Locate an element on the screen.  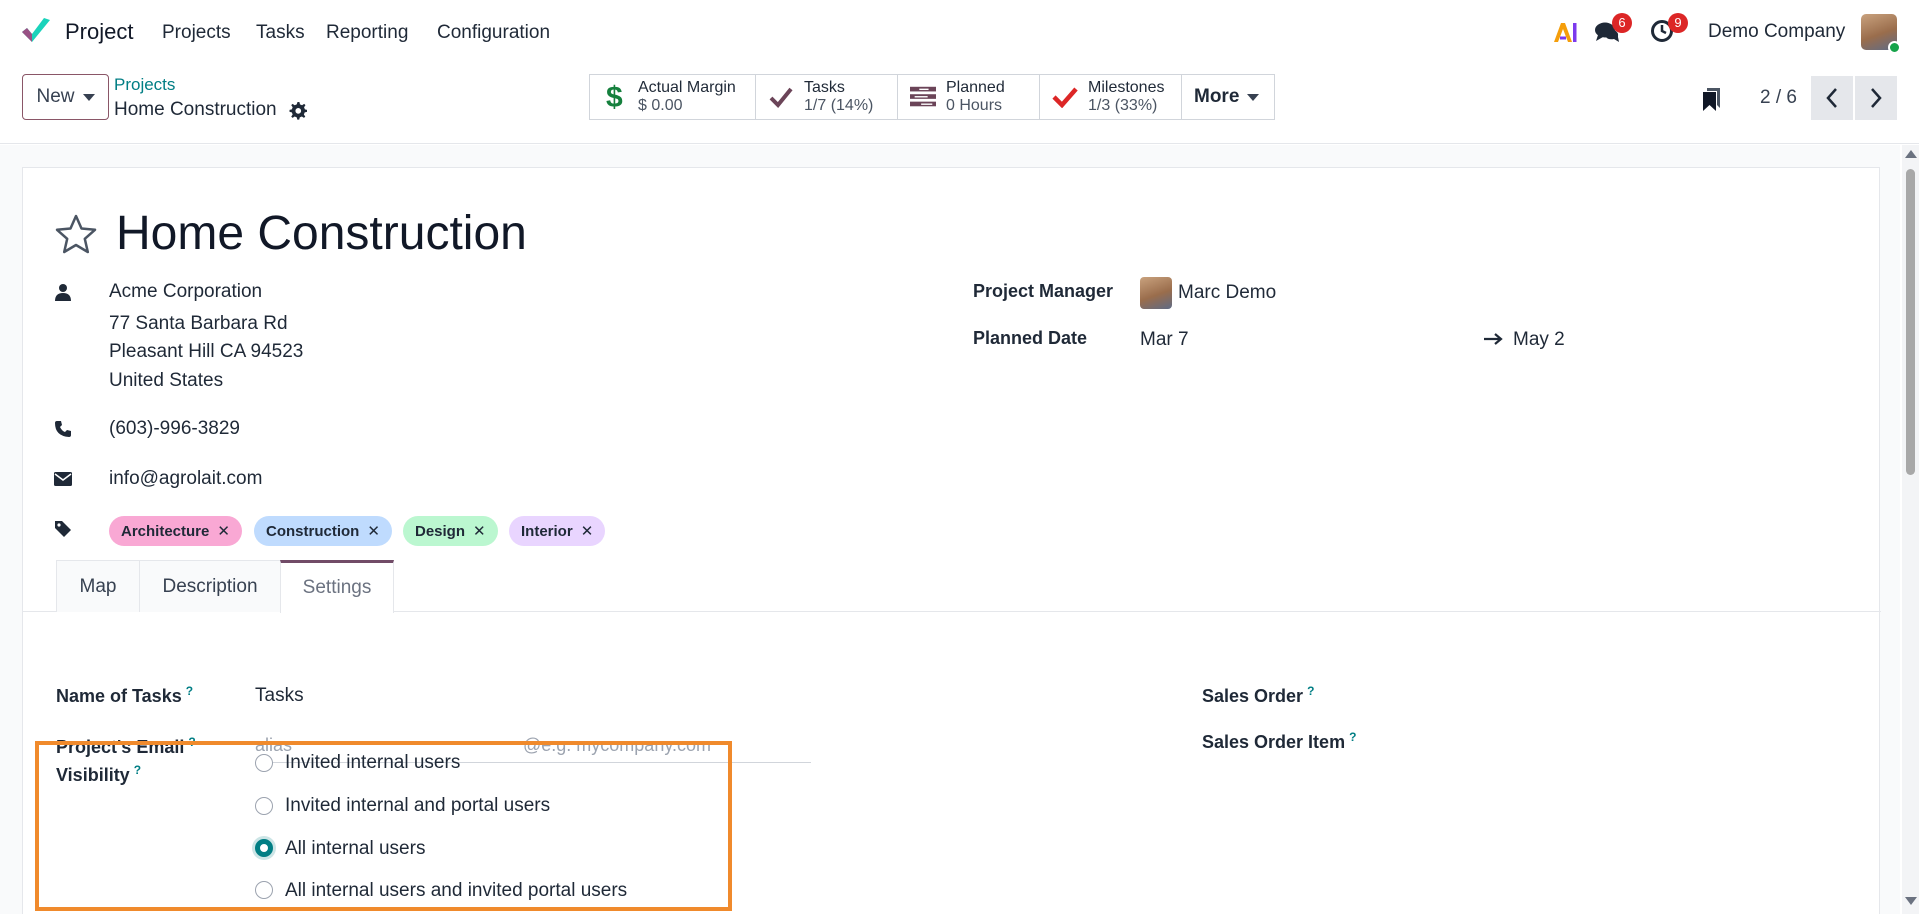
notebook-tabs: Map Description Settings is located at coordinates (952, 586).